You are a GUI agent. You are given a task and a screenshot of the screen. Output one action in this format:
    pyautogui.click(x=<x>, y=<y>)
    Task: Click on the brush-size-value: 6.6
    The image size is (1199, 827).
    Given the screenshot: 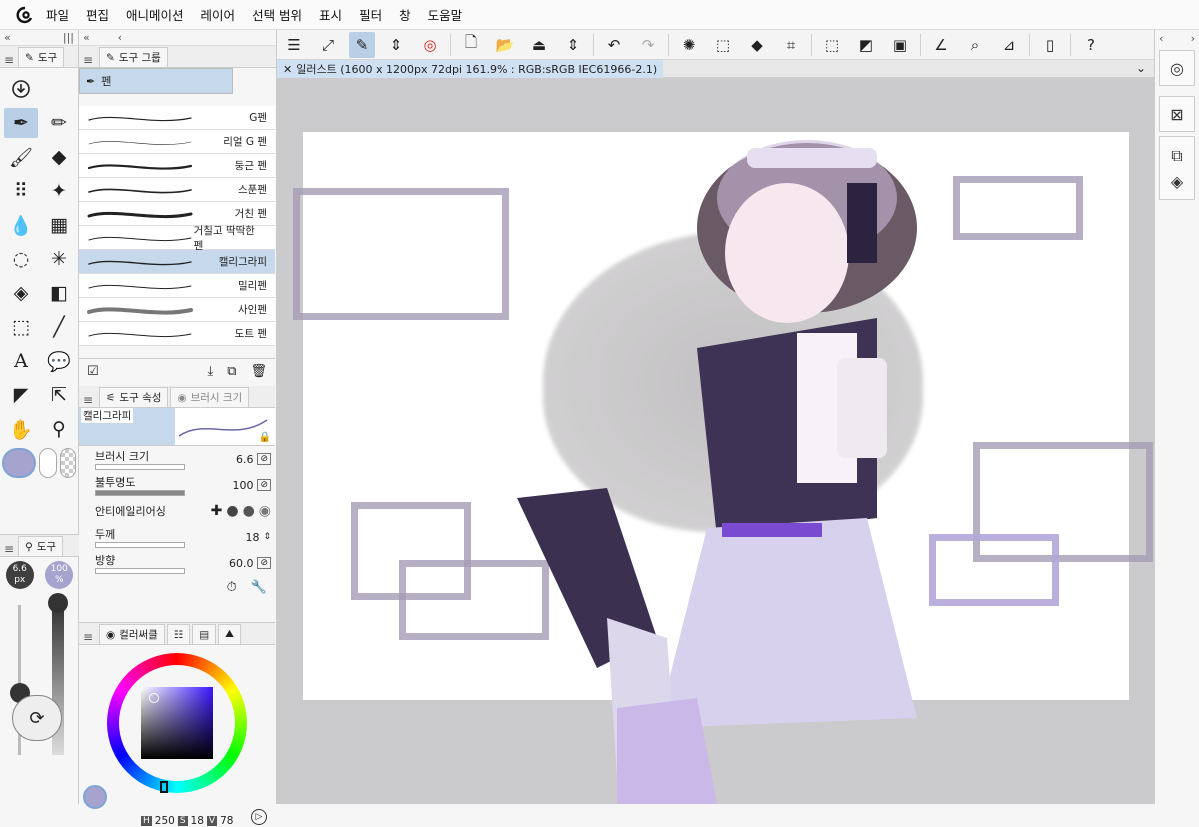 What is the action you would take?
    pyautogui.click(x=245, y=459)
    